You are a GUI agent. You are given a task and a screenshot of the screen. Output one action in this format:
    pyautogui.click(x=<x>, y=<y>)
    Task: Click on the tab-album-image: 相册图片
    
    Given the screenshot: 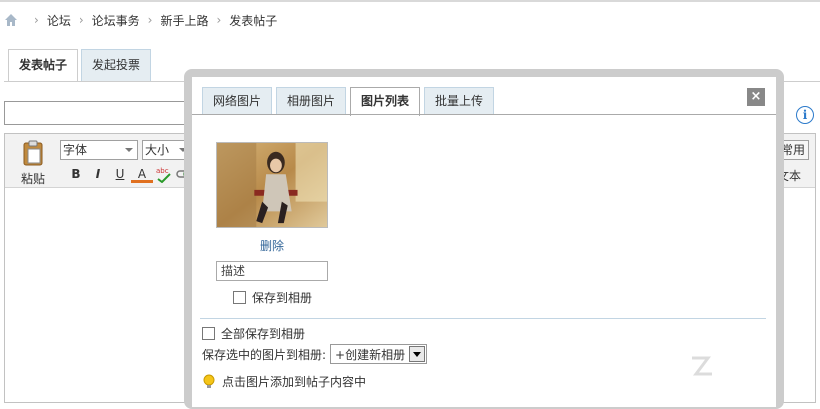 What is the action you would take?
    pyautogui.click(x=311, y=101)
    